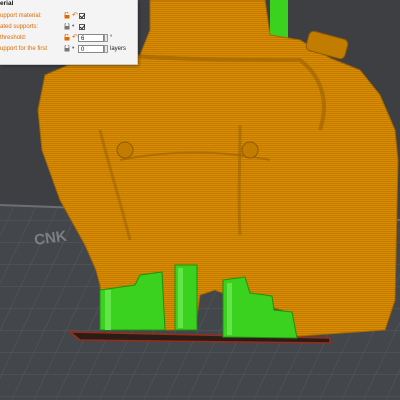  Describe the element at coordinates (91, 38) in the screenshot. I see `overhang-threshold-input: 6` at that location.